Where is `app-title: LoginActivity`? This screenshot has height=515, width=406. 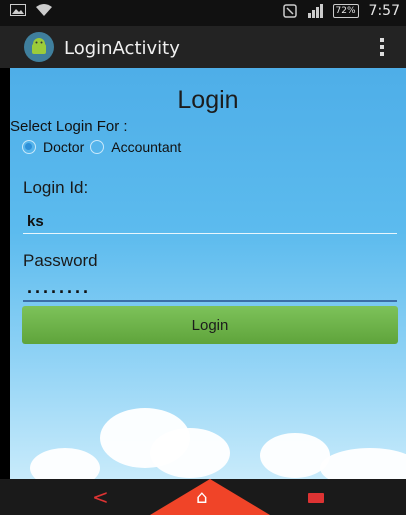
app-title: LoginActivity is located at coordinates (122, 48).